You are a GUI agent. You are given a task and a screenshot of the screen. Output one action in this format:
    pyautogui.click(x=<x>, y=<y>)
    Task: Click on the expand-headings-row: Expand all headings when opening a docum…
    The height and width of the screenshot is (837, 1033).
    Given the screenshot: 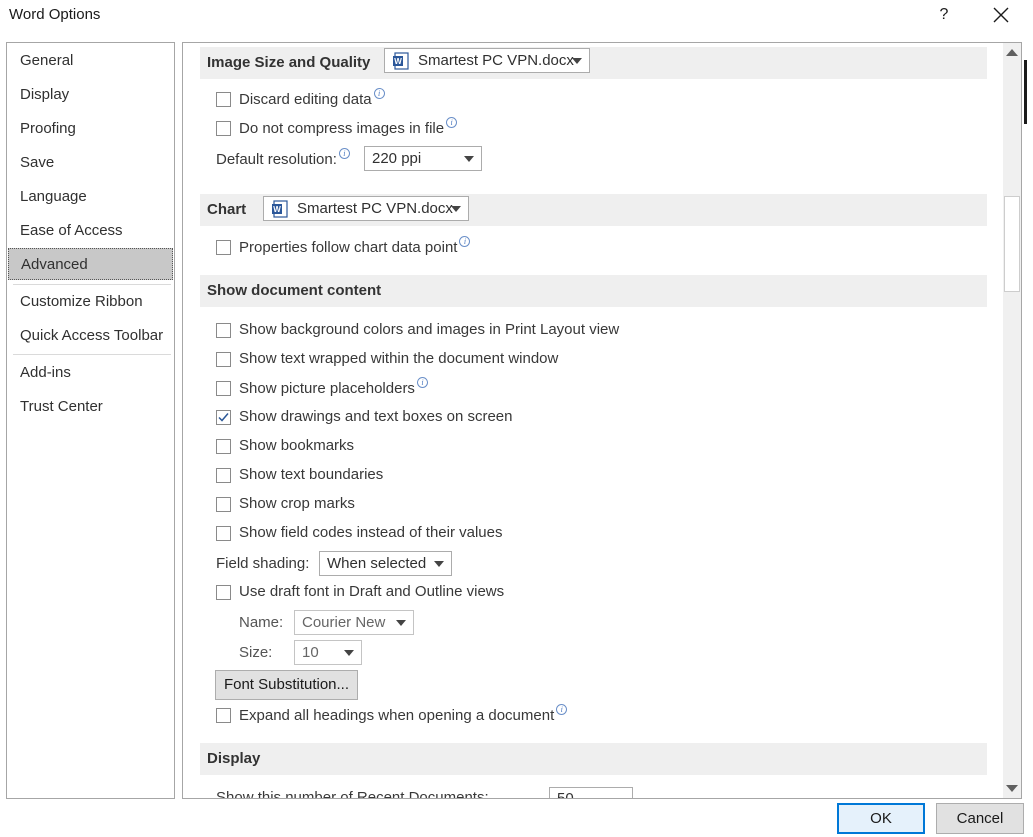 What is the action you would take?
    pyautogui.click(x=392, y=715)
    